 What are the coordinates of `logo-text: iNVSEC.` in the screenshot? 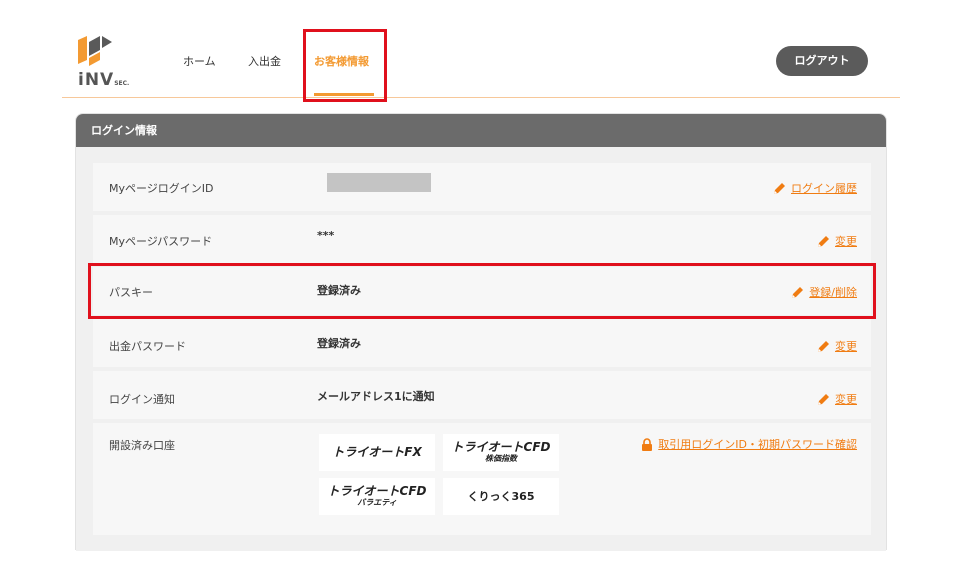 It's located at (103, 80).